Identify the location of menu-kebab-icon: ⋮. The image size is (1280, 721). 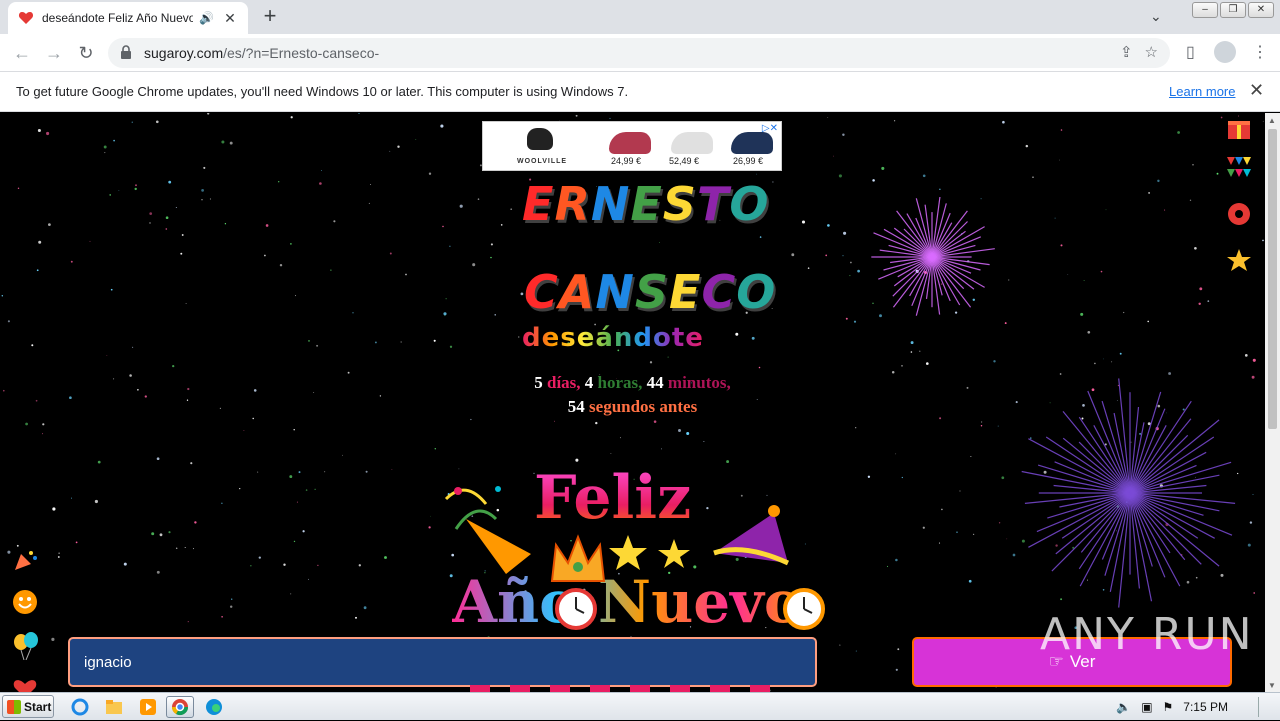
(1260, 52).